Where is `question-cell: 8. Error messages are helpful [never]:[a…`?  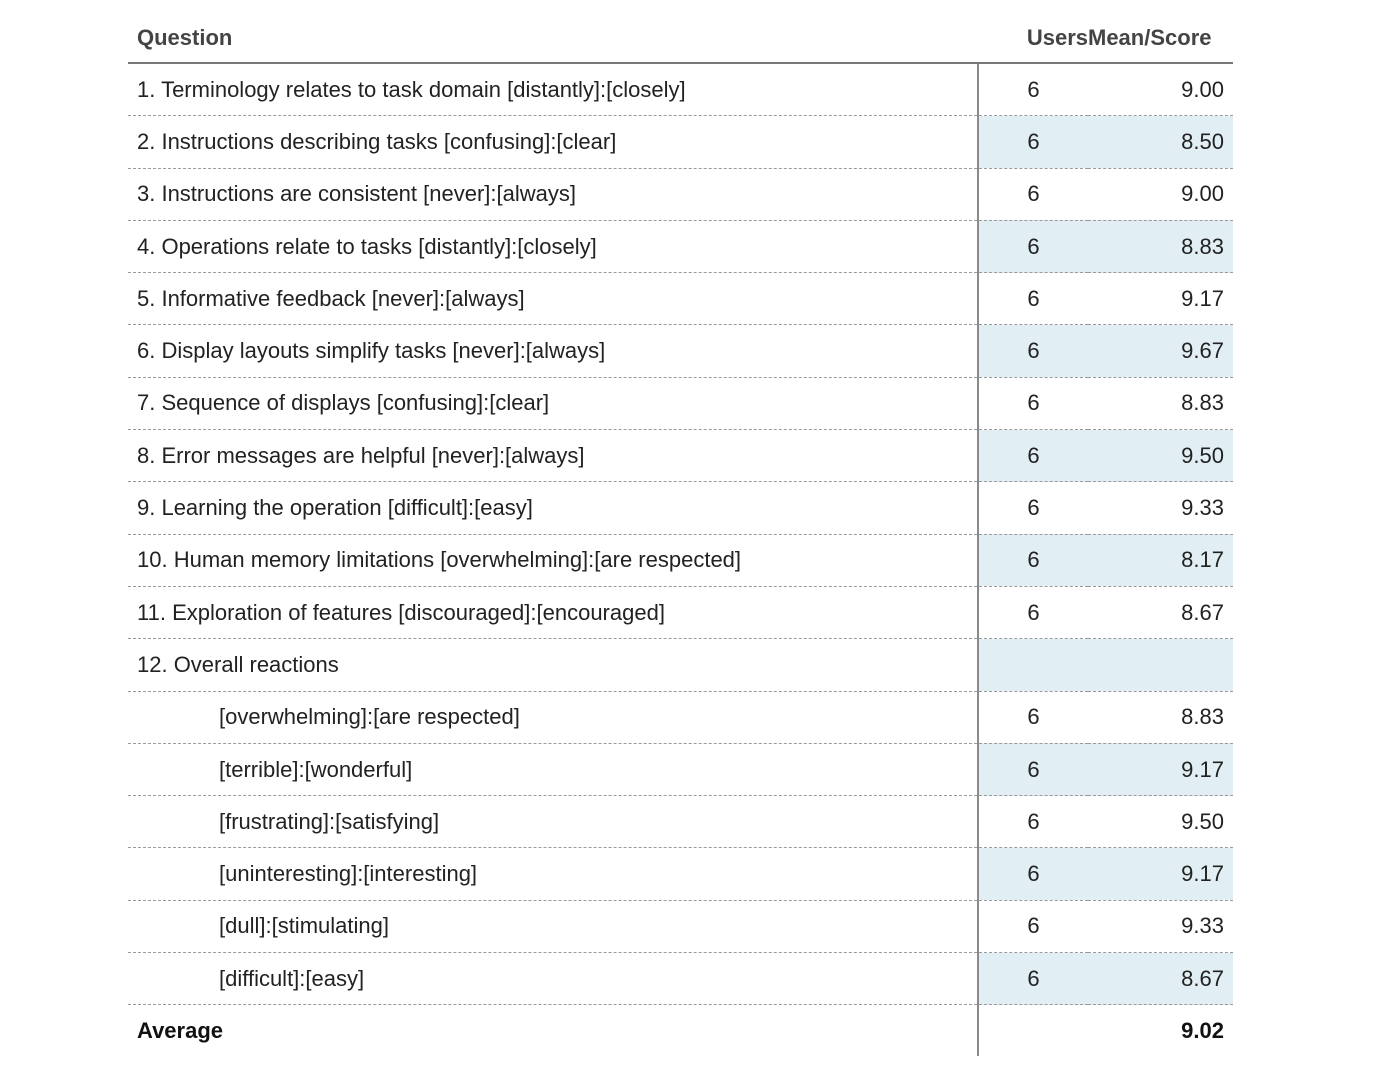 question-cell: 8. Error messages are helpful [never]:[a… is located at coordinates (553, 456).